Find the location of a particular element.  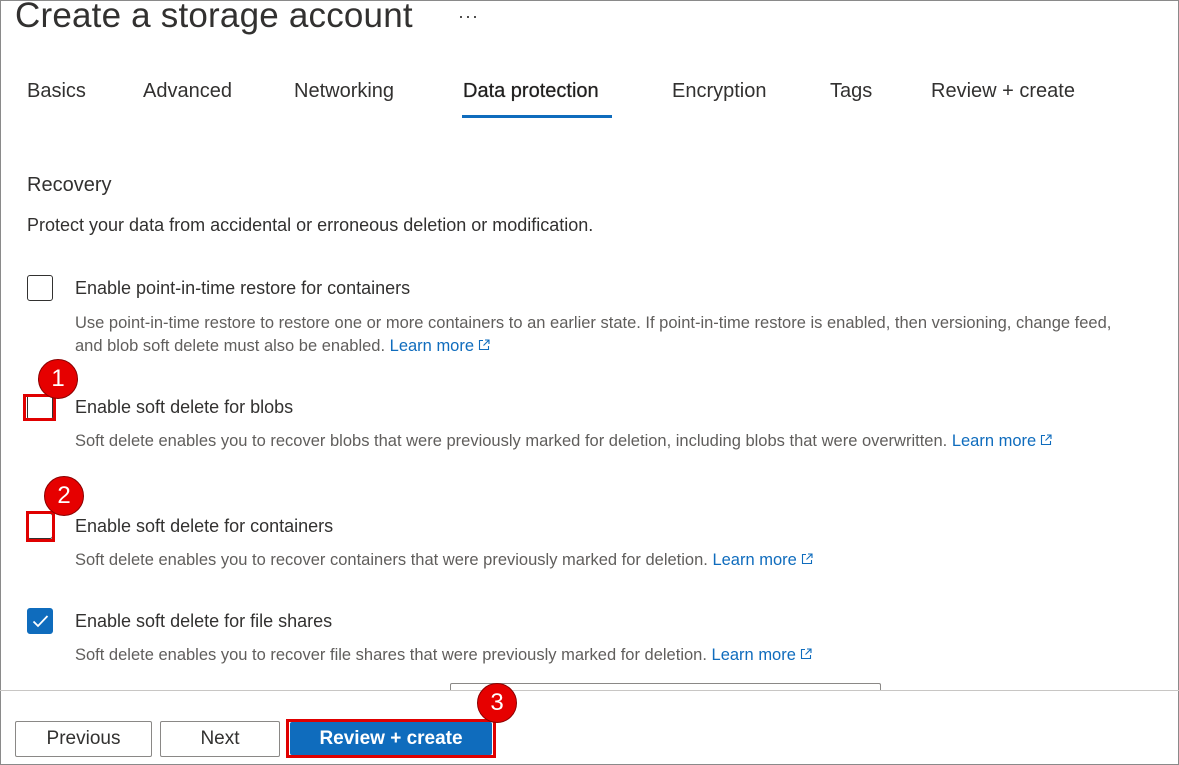

soft-delete-file-shares-checkbox is located at coordinates (40, 621).